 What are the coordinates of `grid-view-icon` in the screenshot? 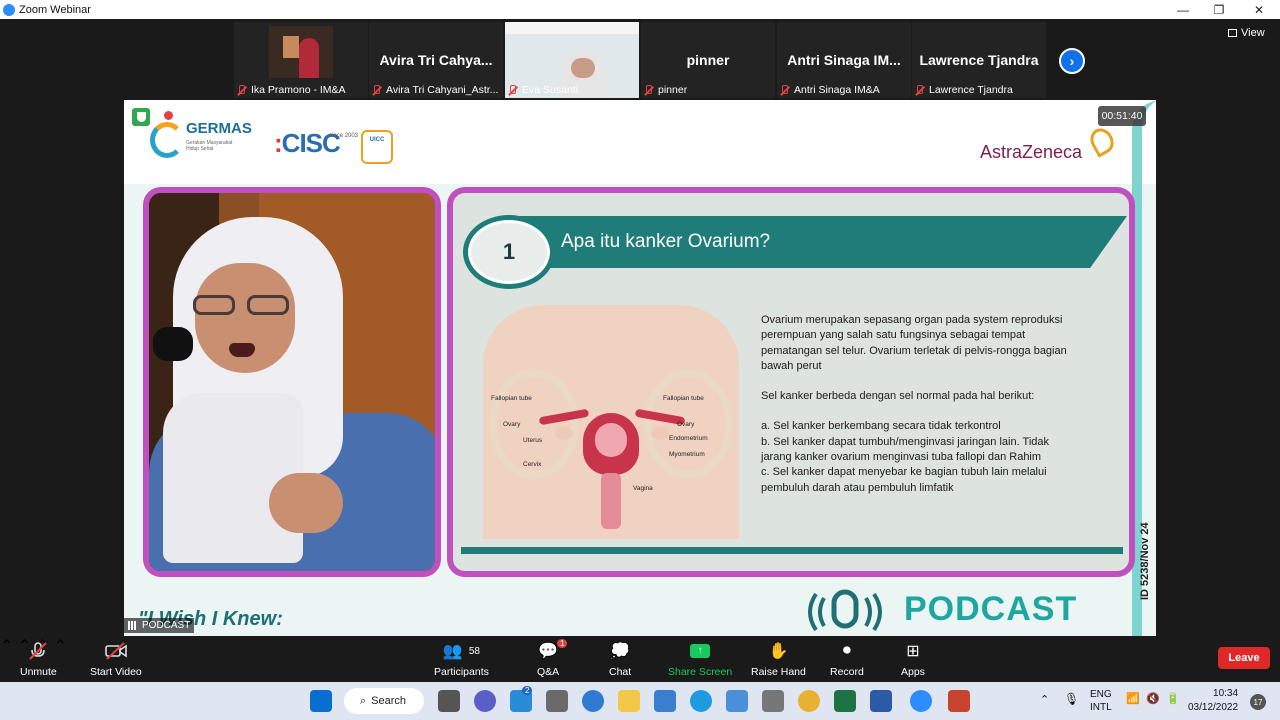 It's located at (1232, 33).